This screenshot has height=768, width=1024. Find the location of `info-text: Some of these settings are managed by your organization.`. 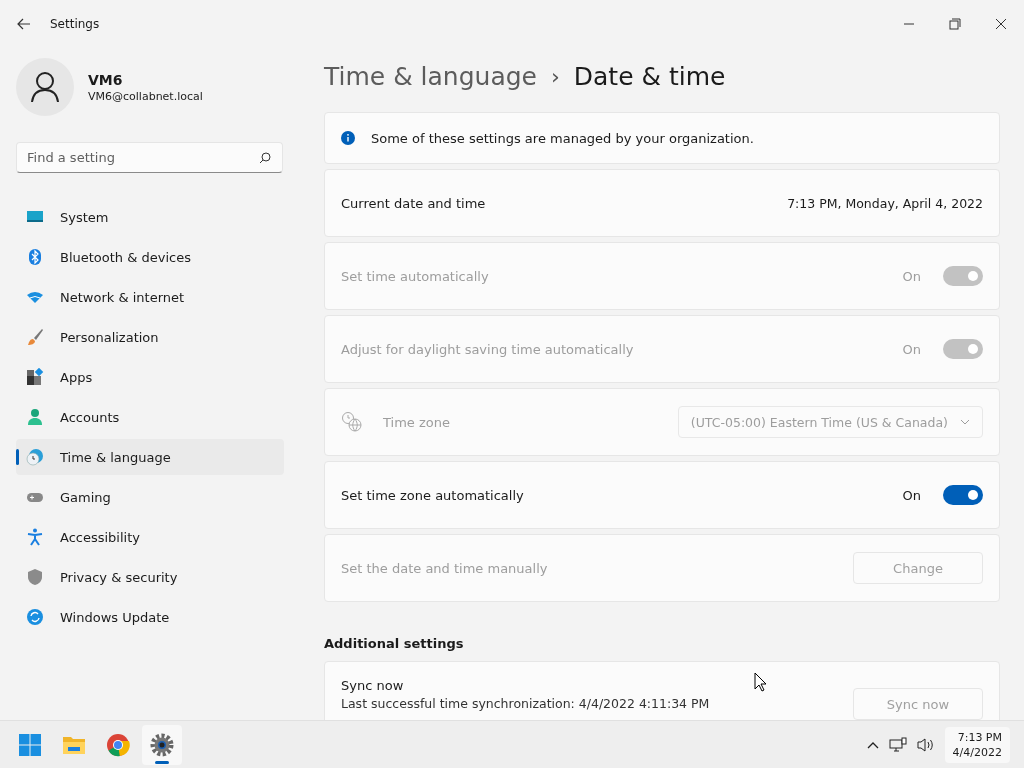

info-text: Some of these settings are managed by your organization. is located at coordinates (562, 138).